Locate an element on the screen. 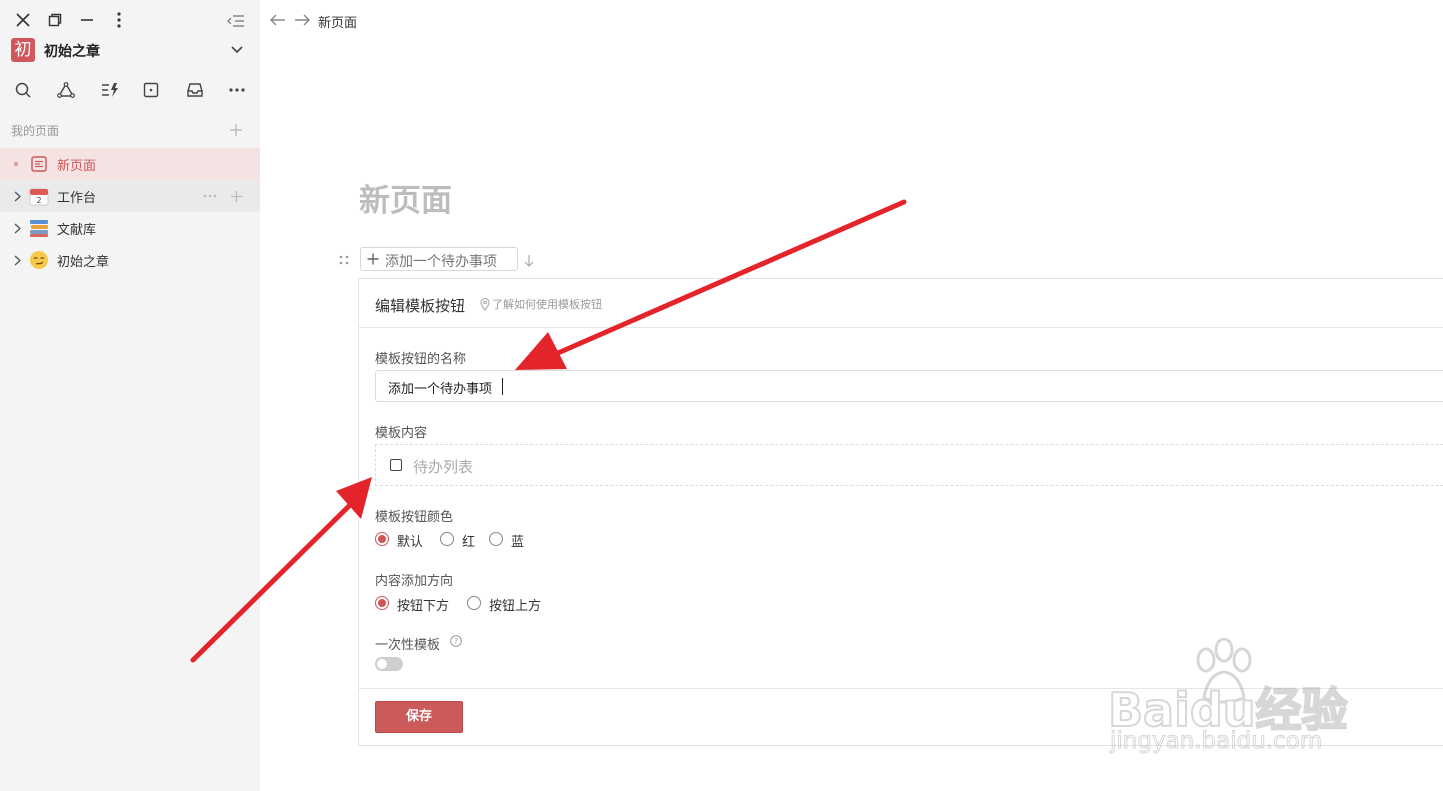  arrow-to-content-editor is located at coordinates (281, 570).